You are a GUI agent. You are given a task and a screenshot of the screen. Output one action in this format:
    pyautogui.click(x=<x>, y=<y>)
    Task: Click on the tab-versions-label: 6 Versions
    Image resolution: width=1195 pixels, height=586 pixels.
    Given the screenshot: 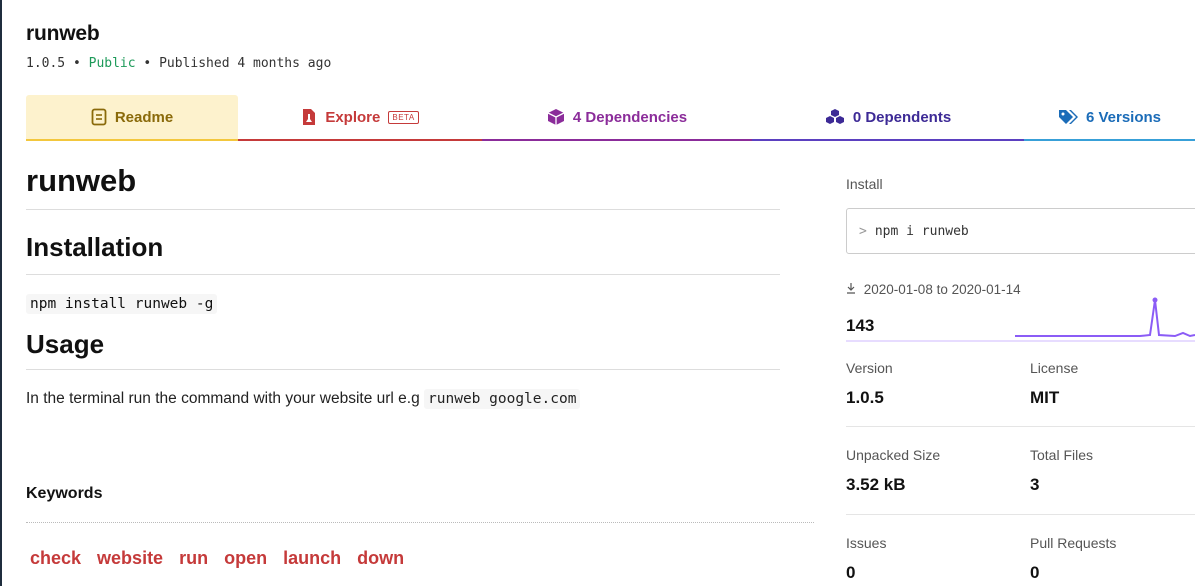 What is the action you would take?
    pyautogui.click(x=1123, y=117)
    